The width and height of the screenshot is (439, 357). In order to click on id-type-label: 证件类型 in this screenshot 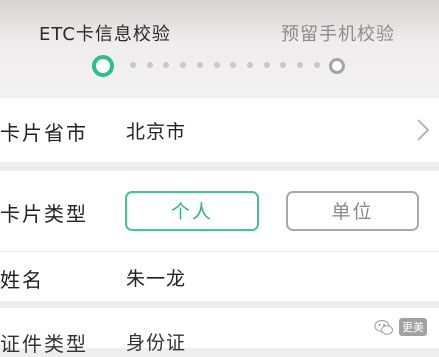, I will do `click(44, 344)`.